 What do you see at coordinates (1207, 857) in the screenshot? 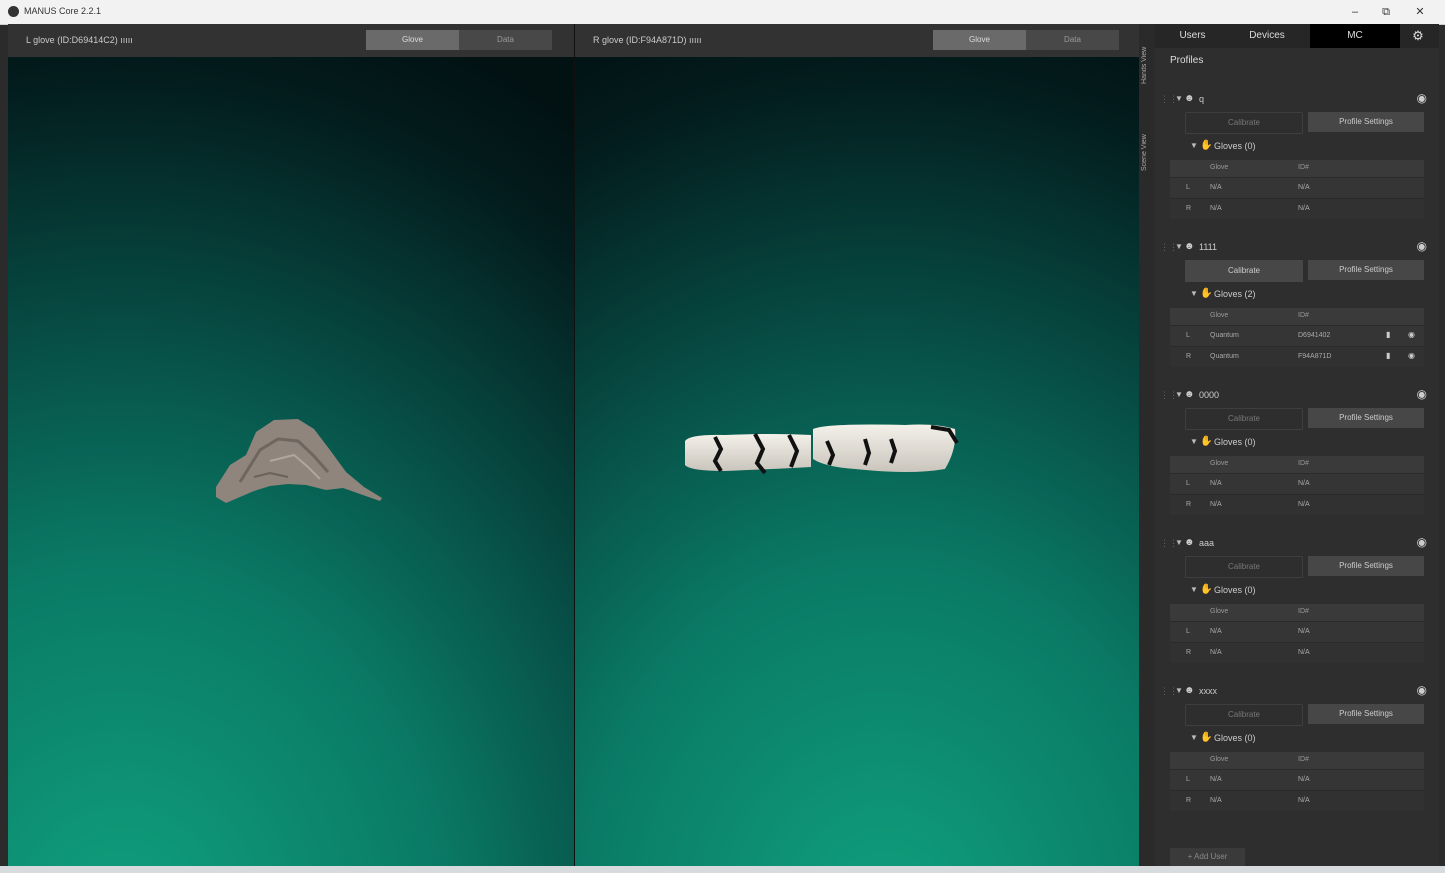
I see `add-user-button: + Add User` at bounding box center [1207, 857].